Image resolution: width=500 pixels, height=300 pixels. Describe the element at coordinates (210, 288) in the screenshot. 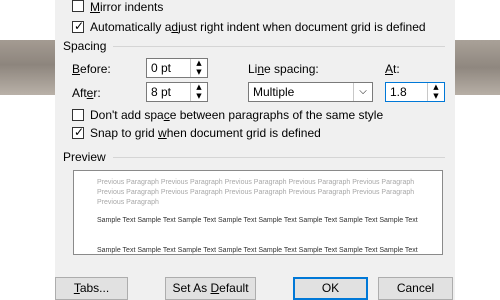

I see `set-as-default-button: Set As Default` at that location.